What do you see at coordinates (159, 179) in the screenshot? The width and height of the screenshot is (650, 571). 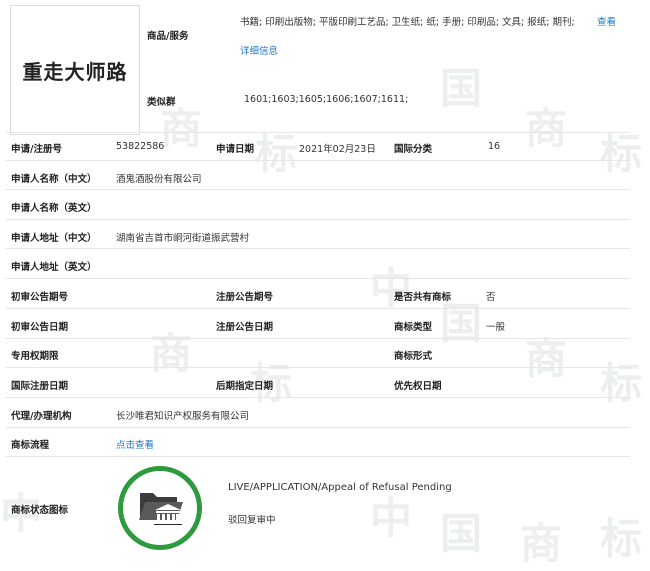 I see `applicant-cn-value: 酒鬼酒股份有限公司` at bounding box center [159, 179].